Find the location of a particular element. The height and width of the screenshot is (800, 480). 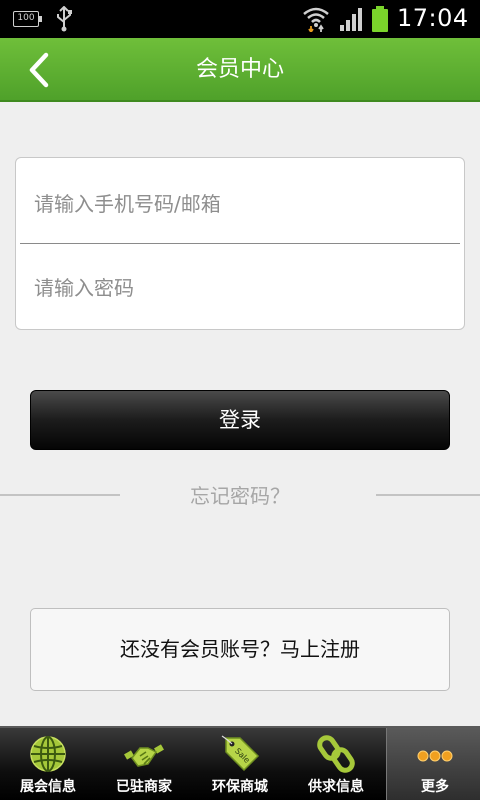

nav-item-supply-demand: 供求信息 is located at coordinates (336, 764).